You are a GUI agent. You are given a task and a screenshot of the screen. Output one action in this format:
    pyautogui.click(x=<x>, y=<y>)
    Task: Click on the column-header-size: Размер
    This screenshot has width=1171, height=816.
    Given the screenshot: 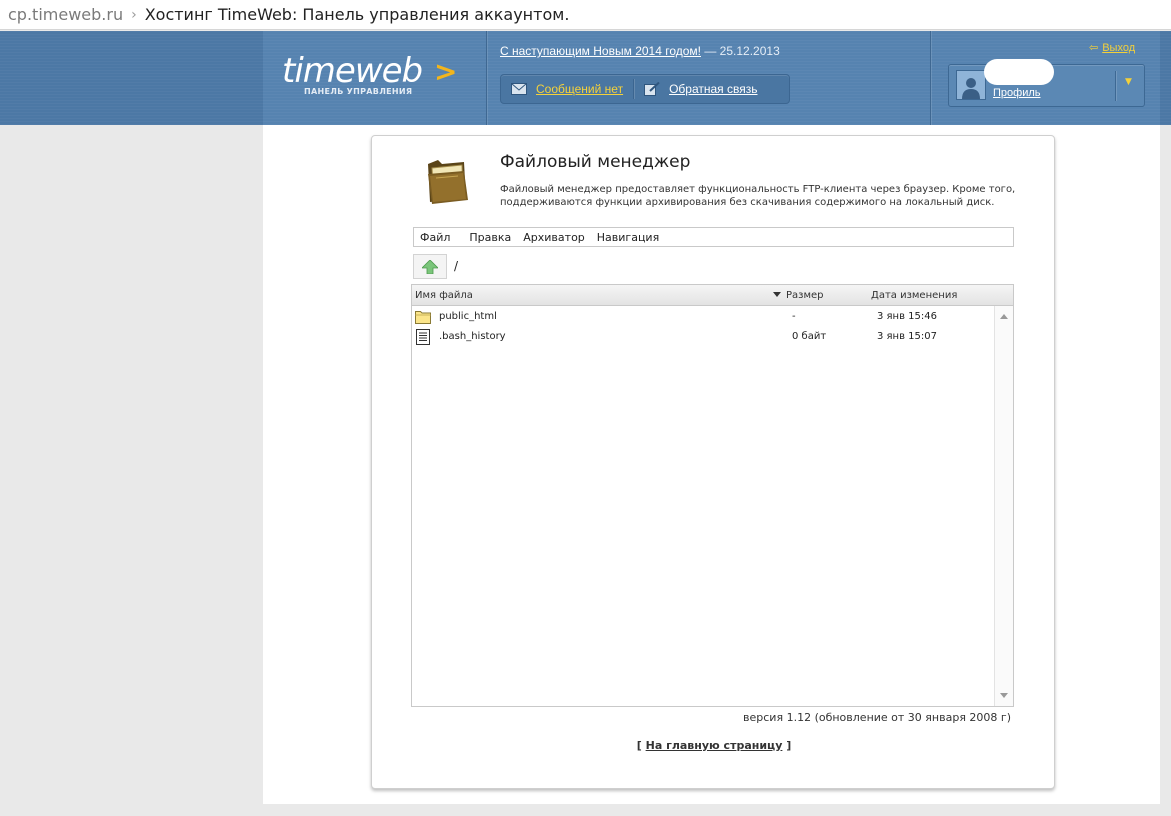 What is the action you would take?
    pyautogui.click(x=805, y=295)
    